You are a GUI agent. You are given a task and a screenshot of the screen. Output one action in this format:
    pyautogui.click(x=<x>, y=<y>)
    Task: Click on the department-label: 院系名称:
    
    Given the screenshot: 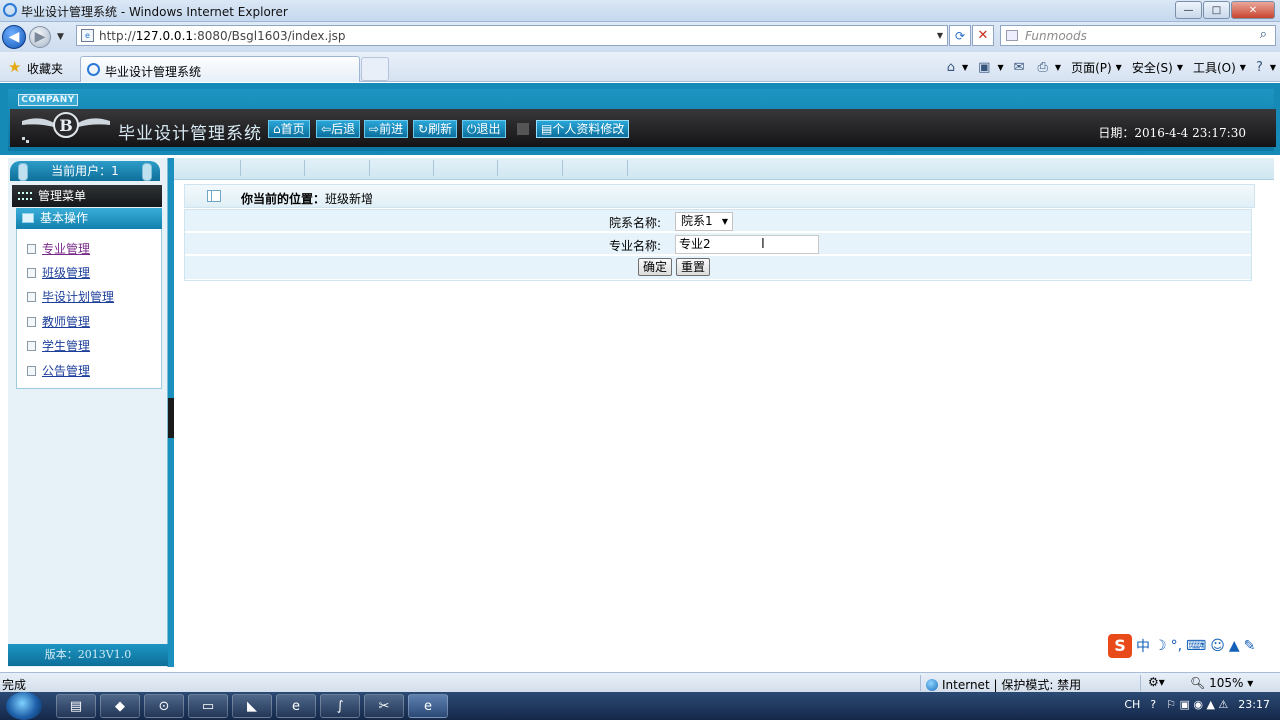 What is the action you would take?
    pyautogui.click(x=634, y=223)
    